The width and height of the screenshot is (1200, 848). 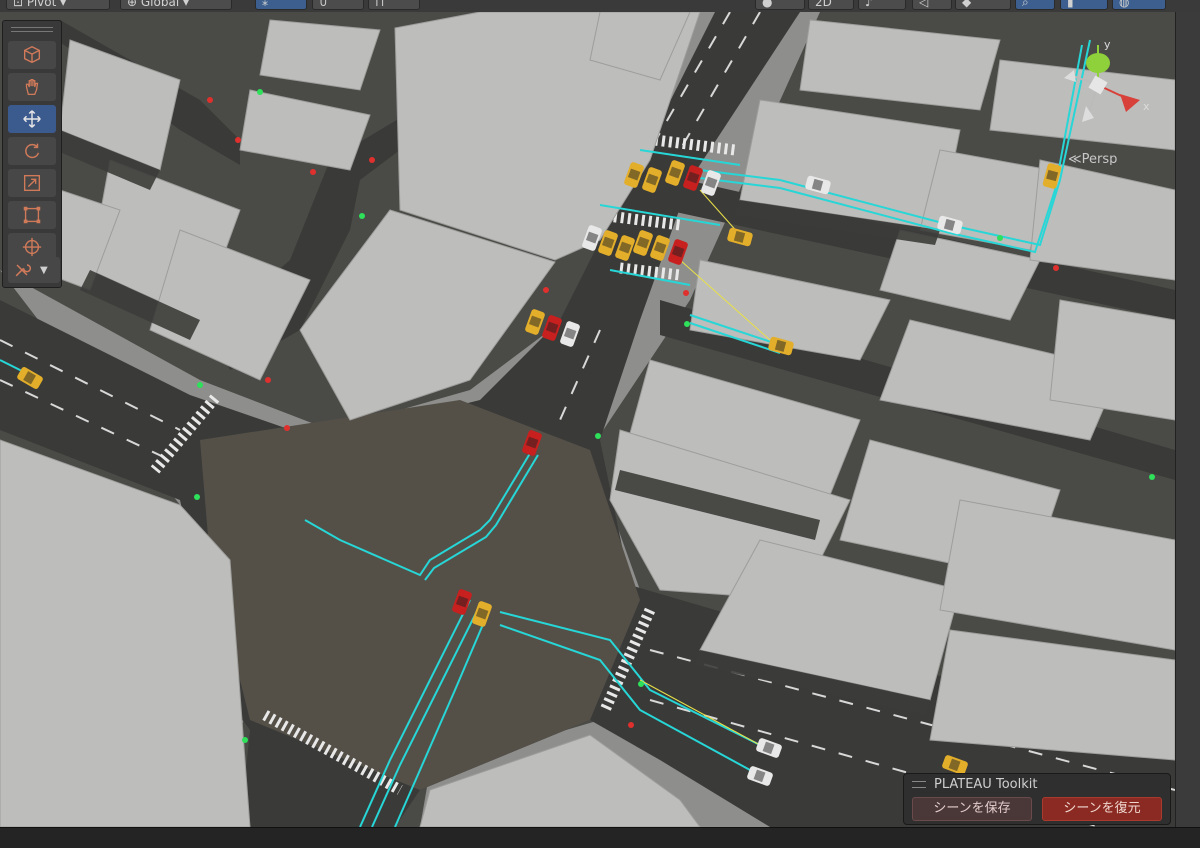 I want to click on grid-snap-button: ⁑, so click(x=281, y=5).